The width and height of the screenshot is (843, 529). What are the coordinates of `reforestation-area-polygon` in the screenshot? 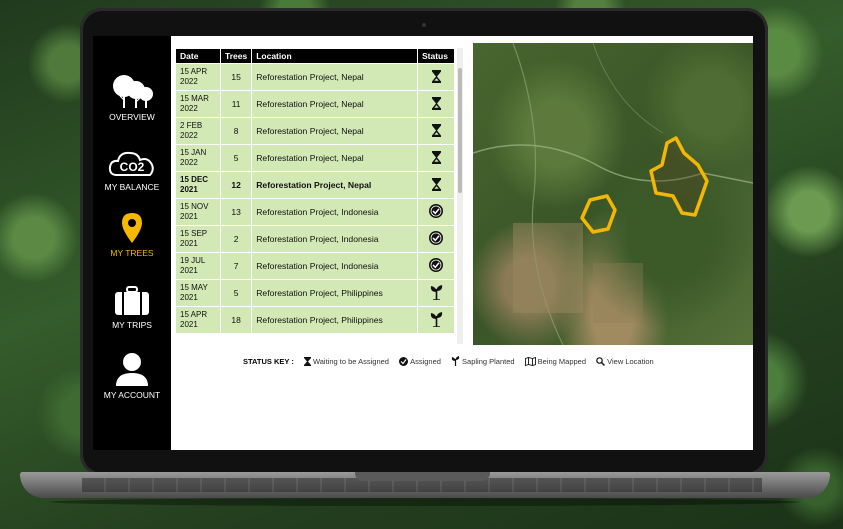 It's located at (679, 176).